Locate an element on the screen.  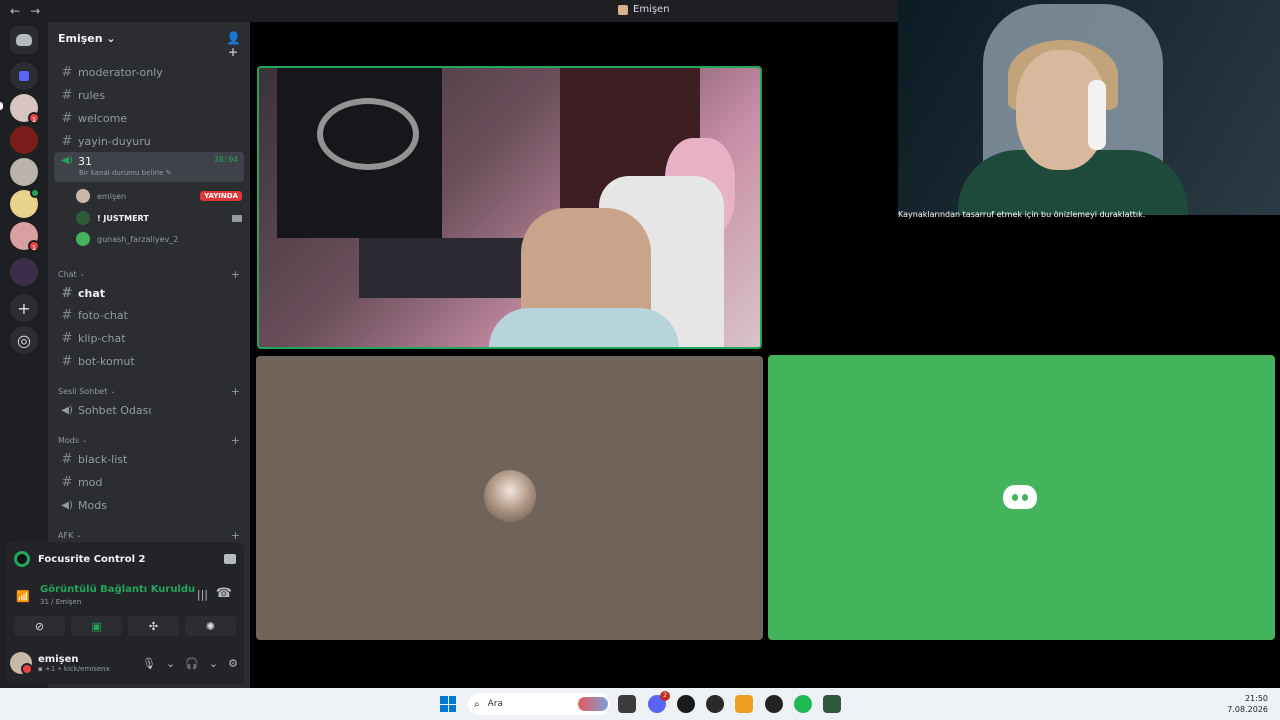
server-avatar-1: 1 is located at coordinates (25, 109).